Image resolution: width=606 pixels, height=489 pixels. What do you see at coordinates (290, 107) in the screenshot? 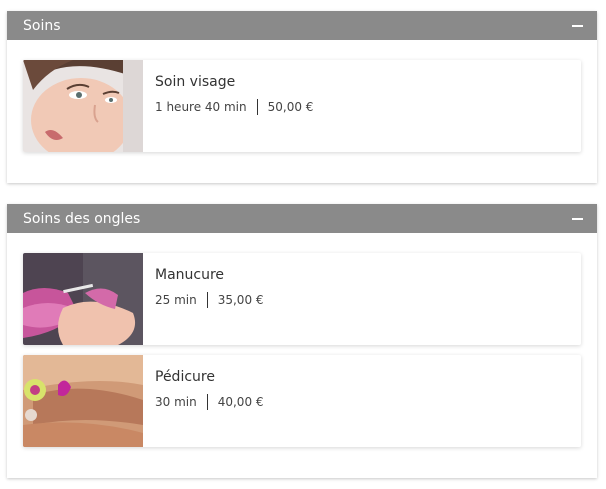
I see `service-price: 50,00 €` at bounding box center [290, 107].